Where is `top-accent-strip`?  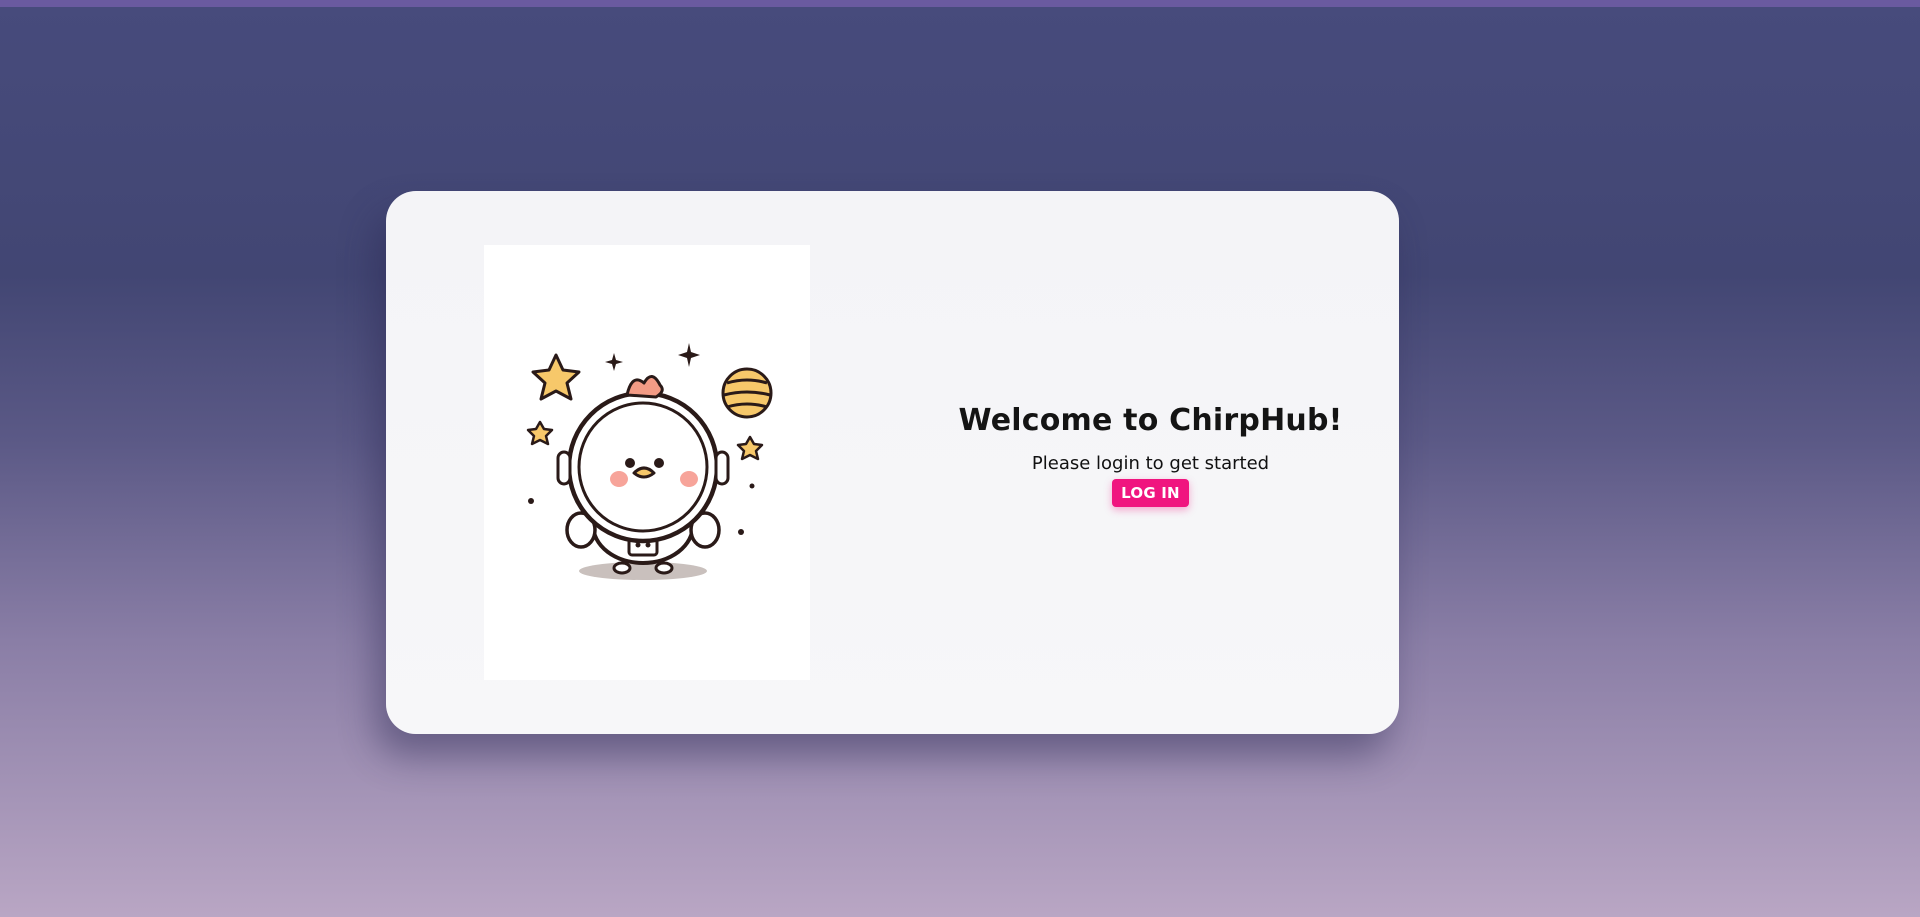
top-accent-strip is located at coordinates (960, 3).